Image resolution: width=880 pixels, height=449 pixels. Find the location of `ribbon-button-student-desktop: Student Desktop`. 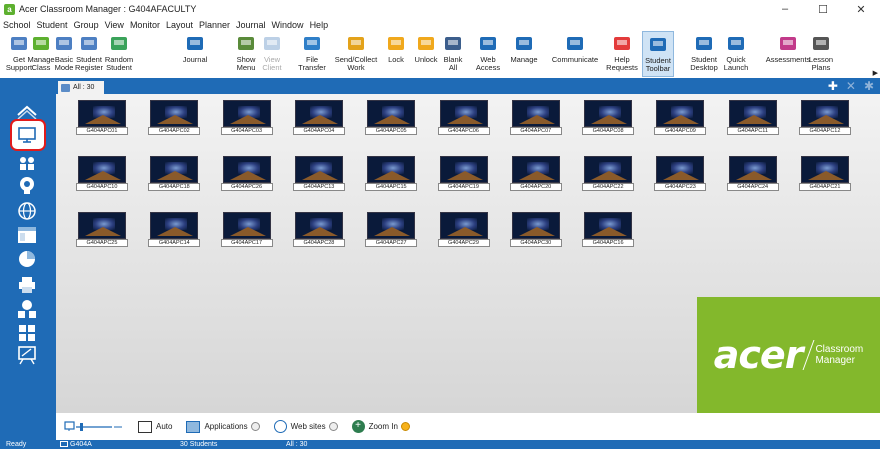

ribbon-button-student-desktop: Student Desktop is located at coordinates (704, 54).